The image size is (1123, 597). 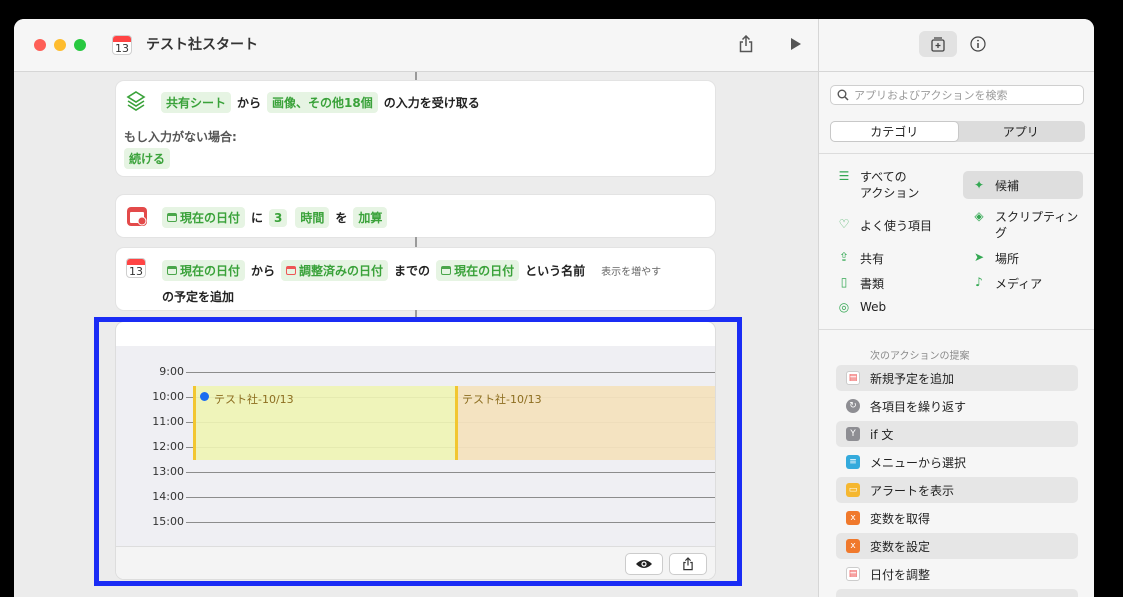 What do you see at coordinates (263, 271) in the screenshot?
I see `word-from: から` at bounding box center [263, 271].